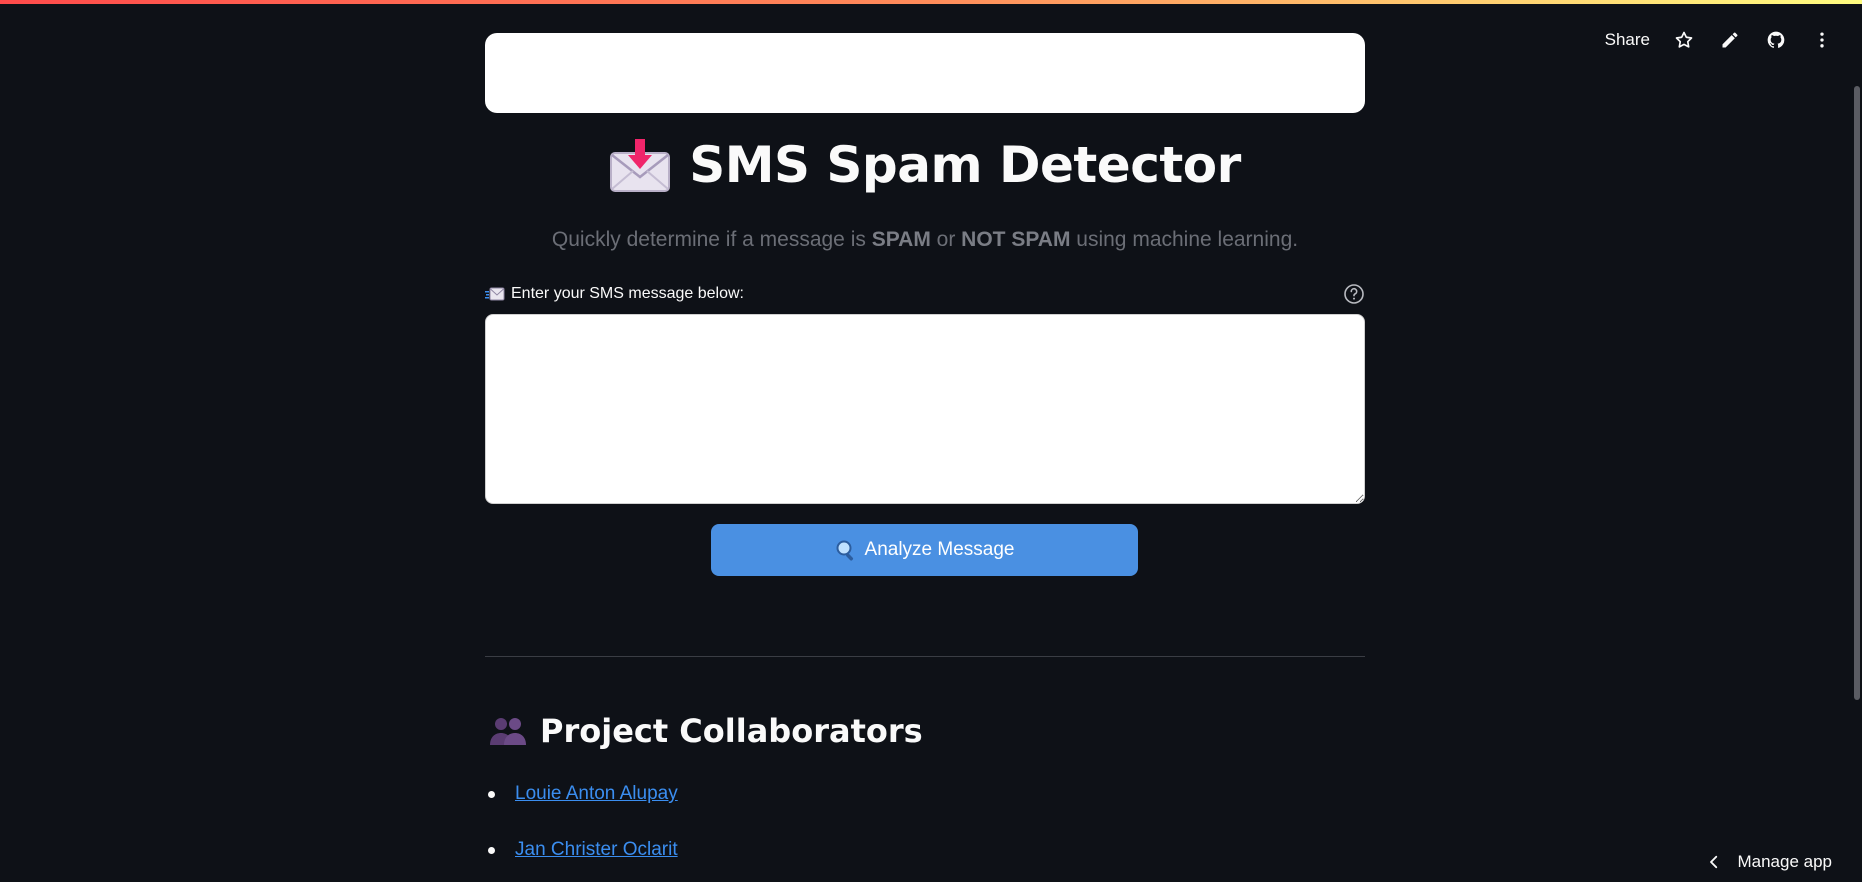 This screenshot has width=1862, height=882. I want to click on share-button: Share, so click(1627, 40).